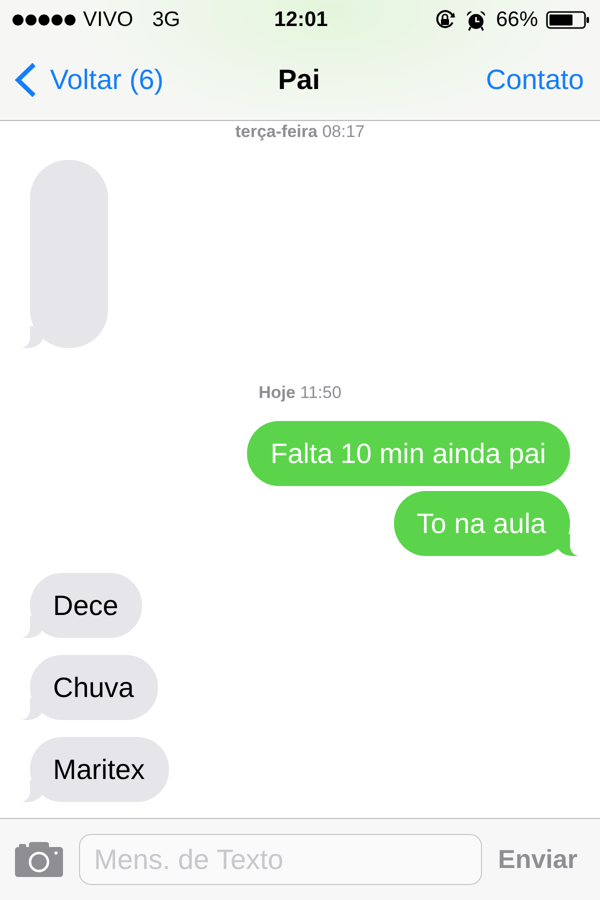 The image size is (600, 900). I want to click on battery-icon, so click(568, 20).